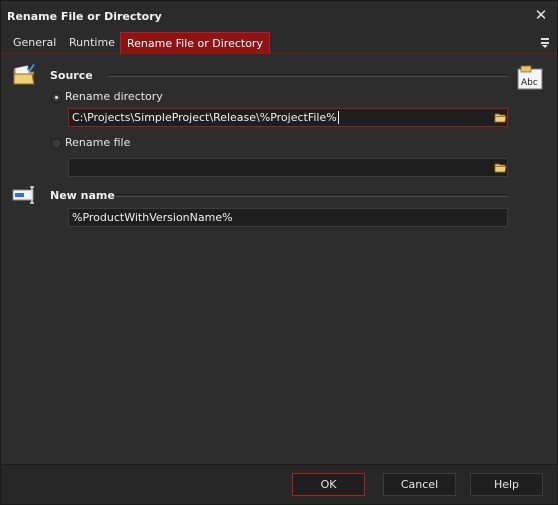 The width and height of the screenshot is (558, 505). I want to click on dialog-footer: OK Cancel Help, so click(279, 484).